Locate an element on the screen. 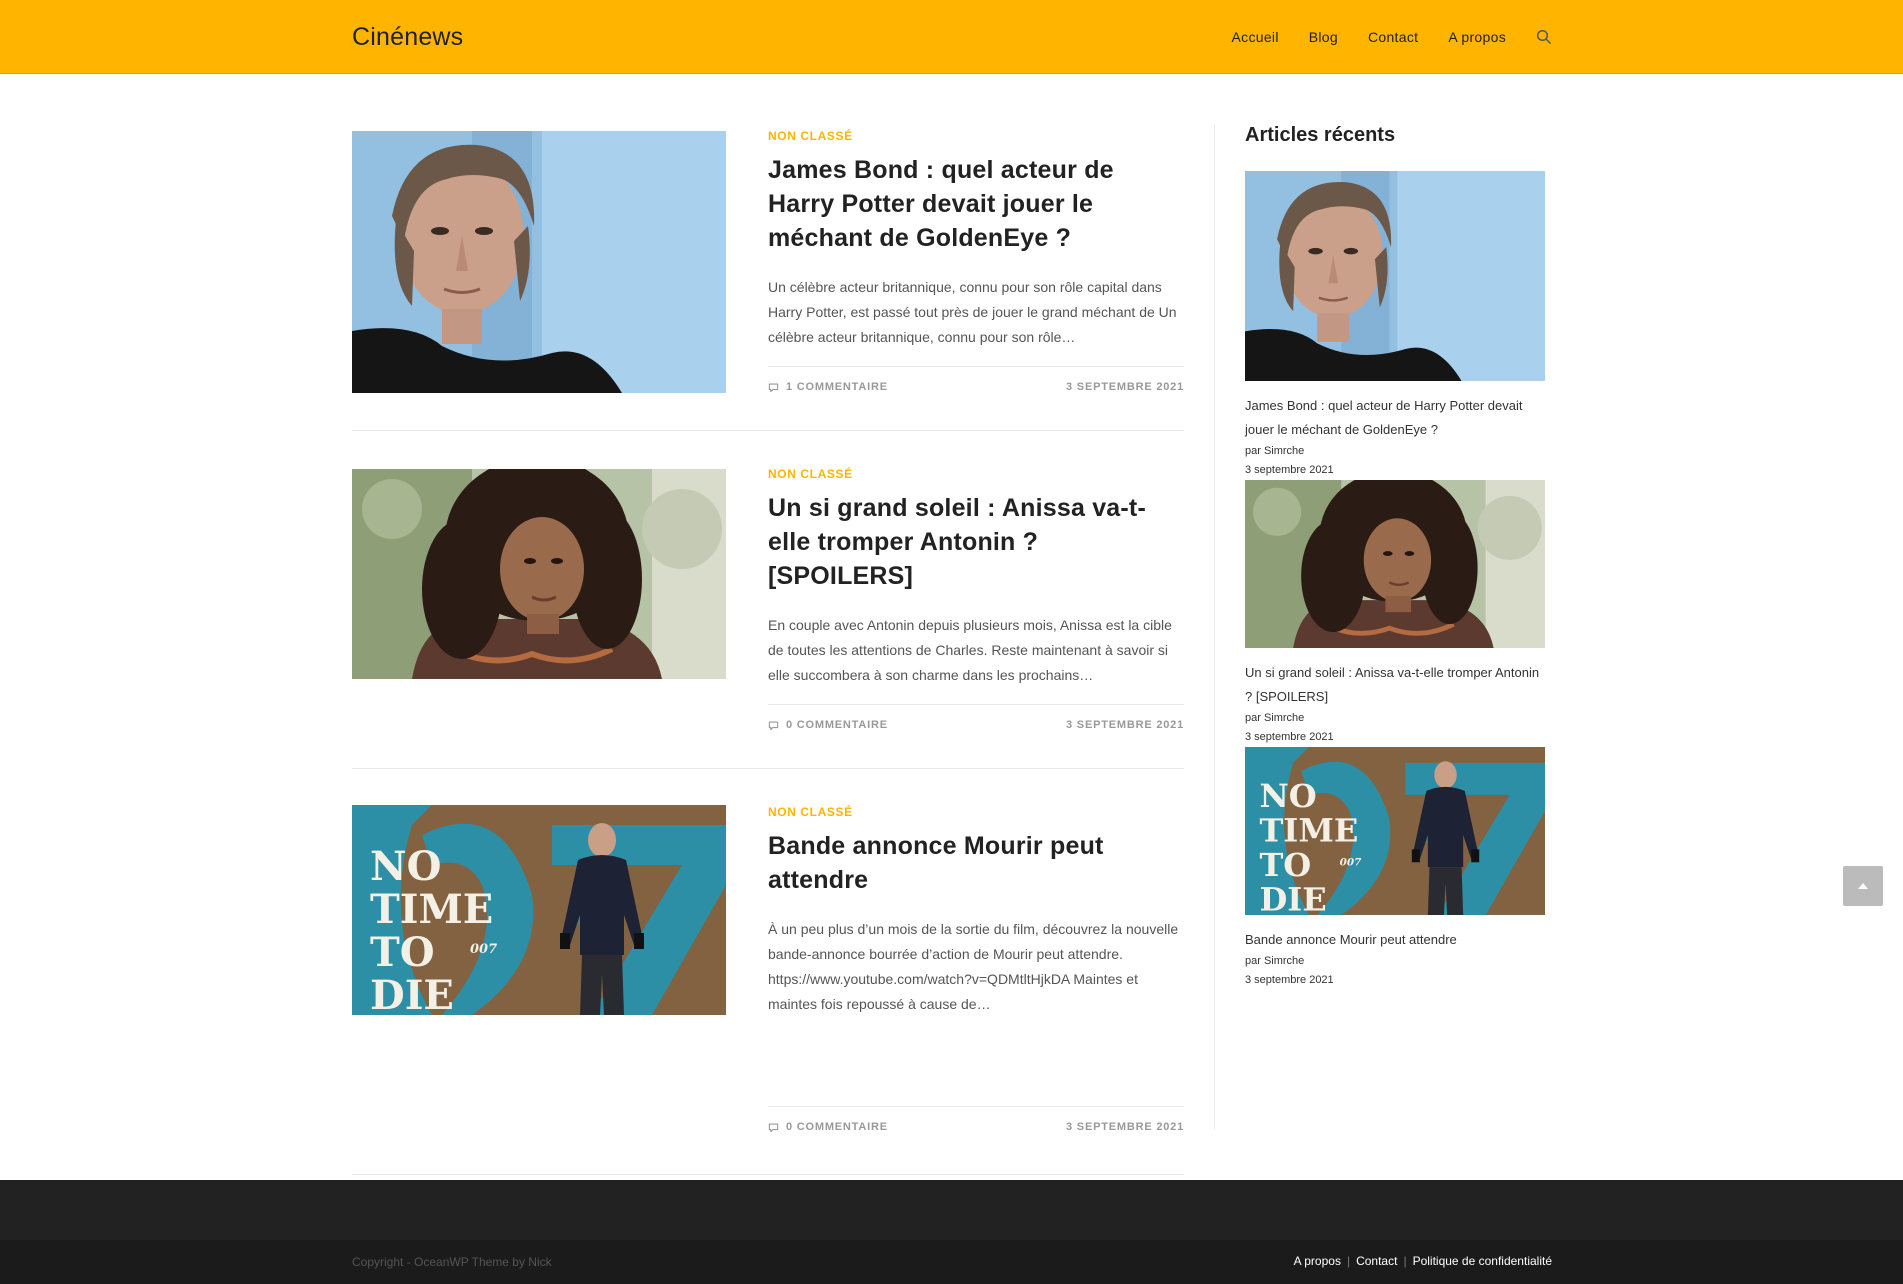  footer-widgets is located at coordinates (951, 1210).